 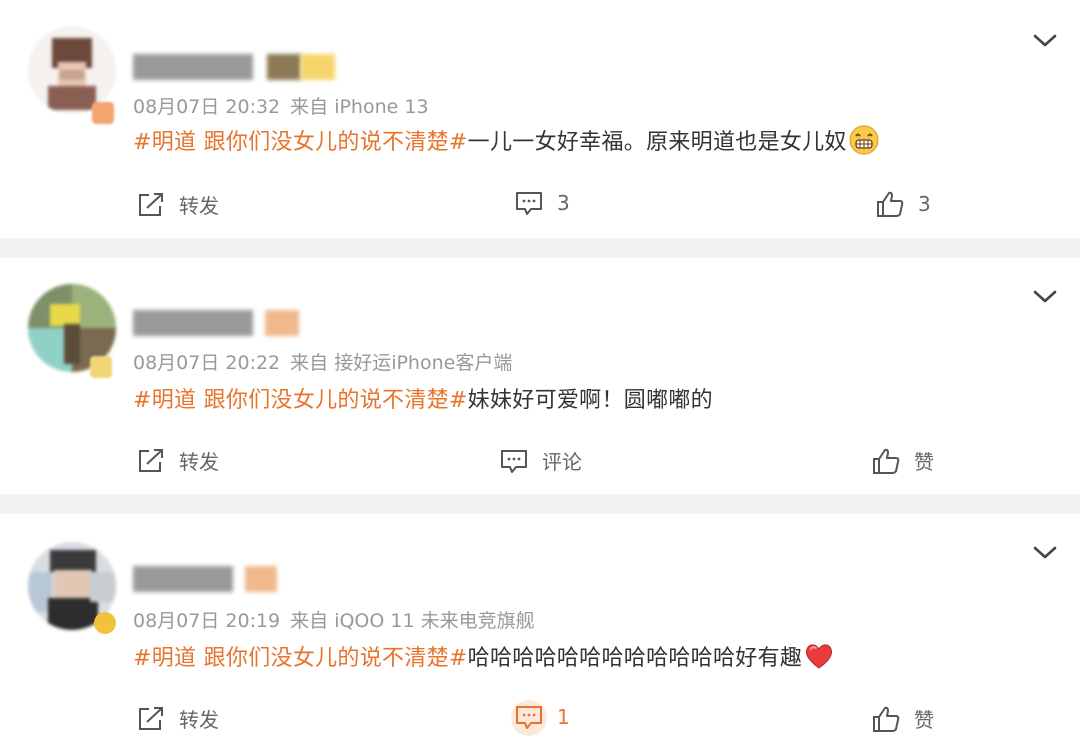 I want to click on comment-count: 1, so click(x=563, y=717).